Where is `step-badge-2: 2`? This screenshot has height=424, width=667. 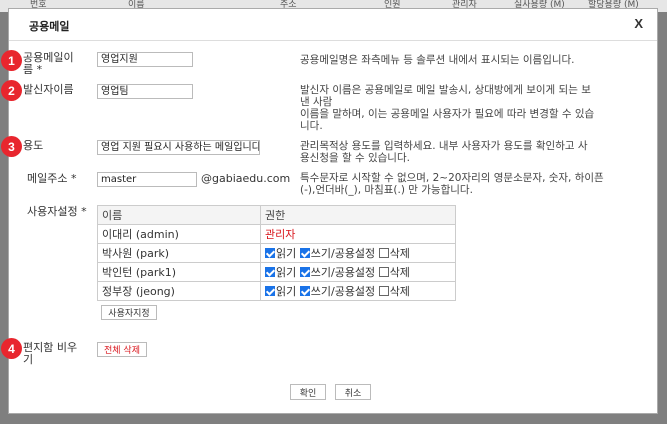 step-badge-2: 2 is located at coordinates (11, 90).